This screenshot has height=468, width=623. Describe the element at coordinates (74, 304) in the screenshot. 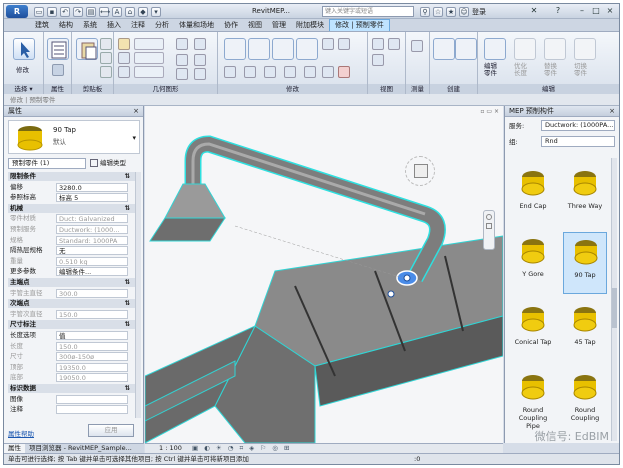

I see `property-section: 次端点 ⇅` at that location.